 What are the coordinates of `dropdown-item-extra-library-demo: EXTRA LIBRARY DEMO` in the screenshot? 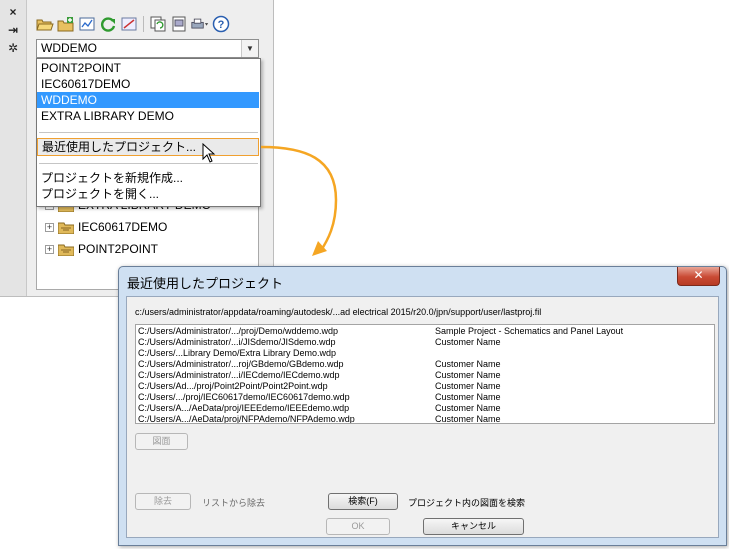 It's located at (148, 116).